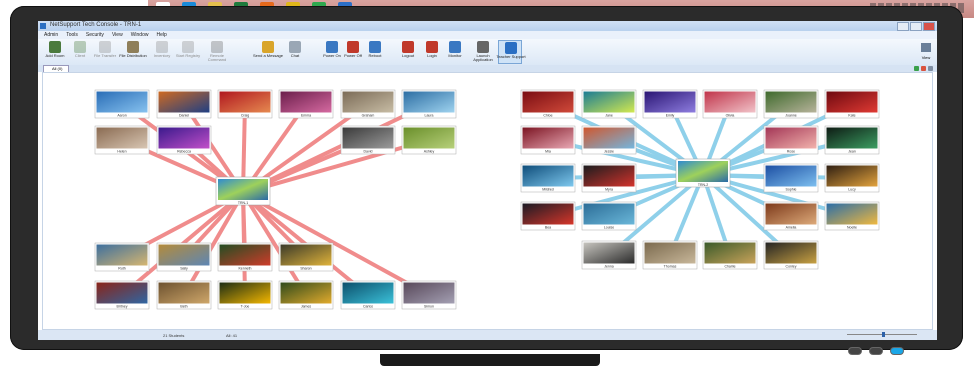  I want to click on login-button: Login, so click(432, 52).